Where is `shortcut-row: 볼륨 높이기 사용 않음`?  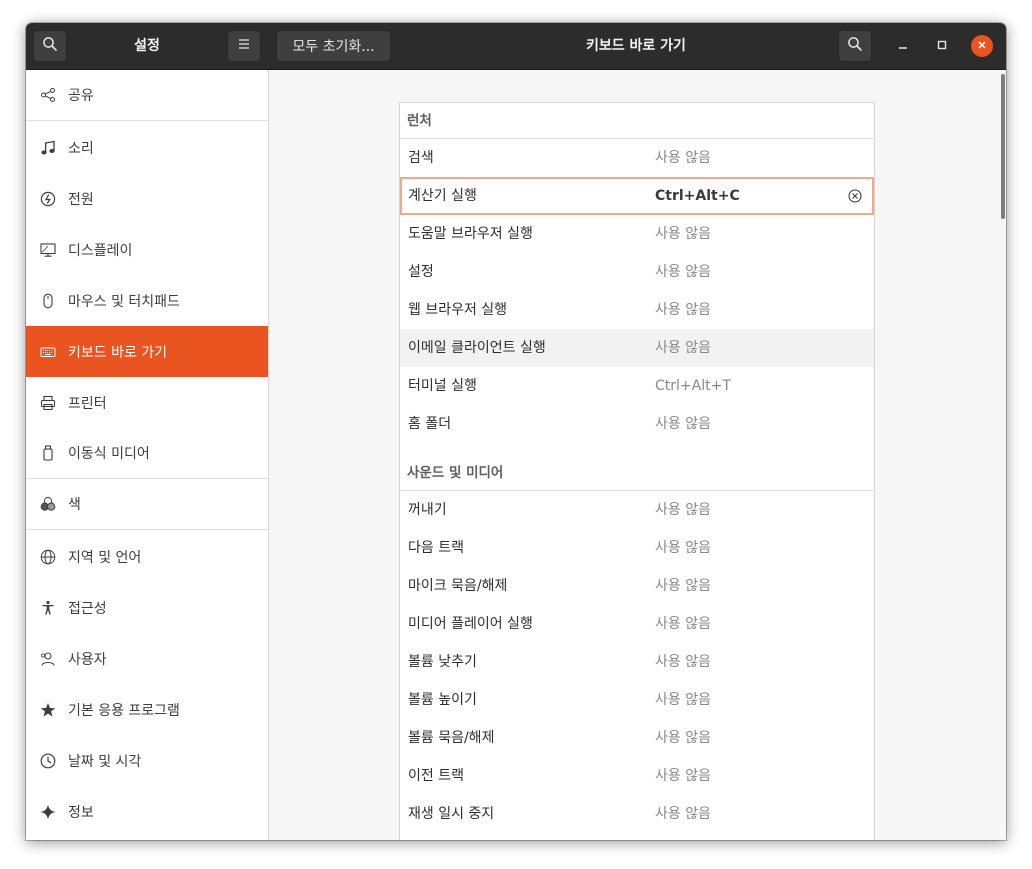
shortcut-row: 볼륨 높이기 사용 않음 is located at coordinates (637, 700).